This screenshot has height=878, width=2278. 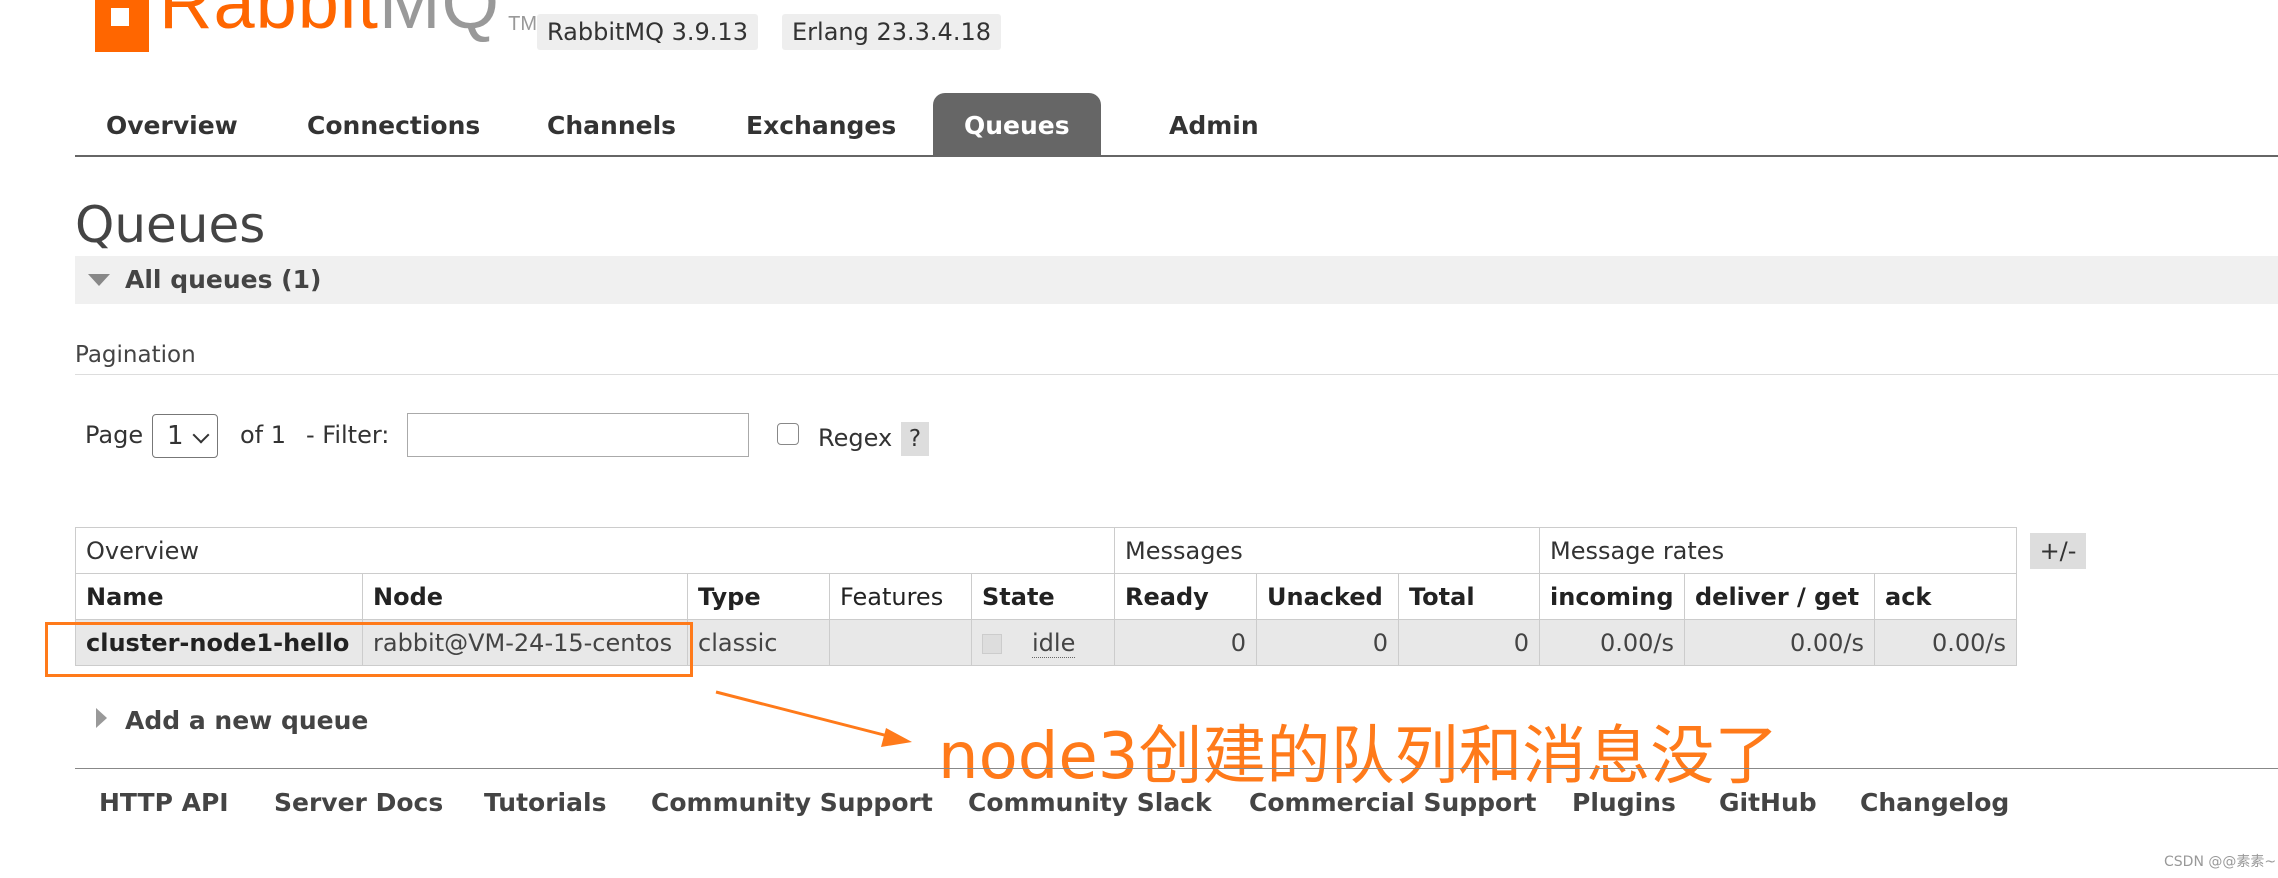 What do you see at coordinates (1176, 768) in the screenshot?
I see `footer-divider` at bounding box center [1176, 768].